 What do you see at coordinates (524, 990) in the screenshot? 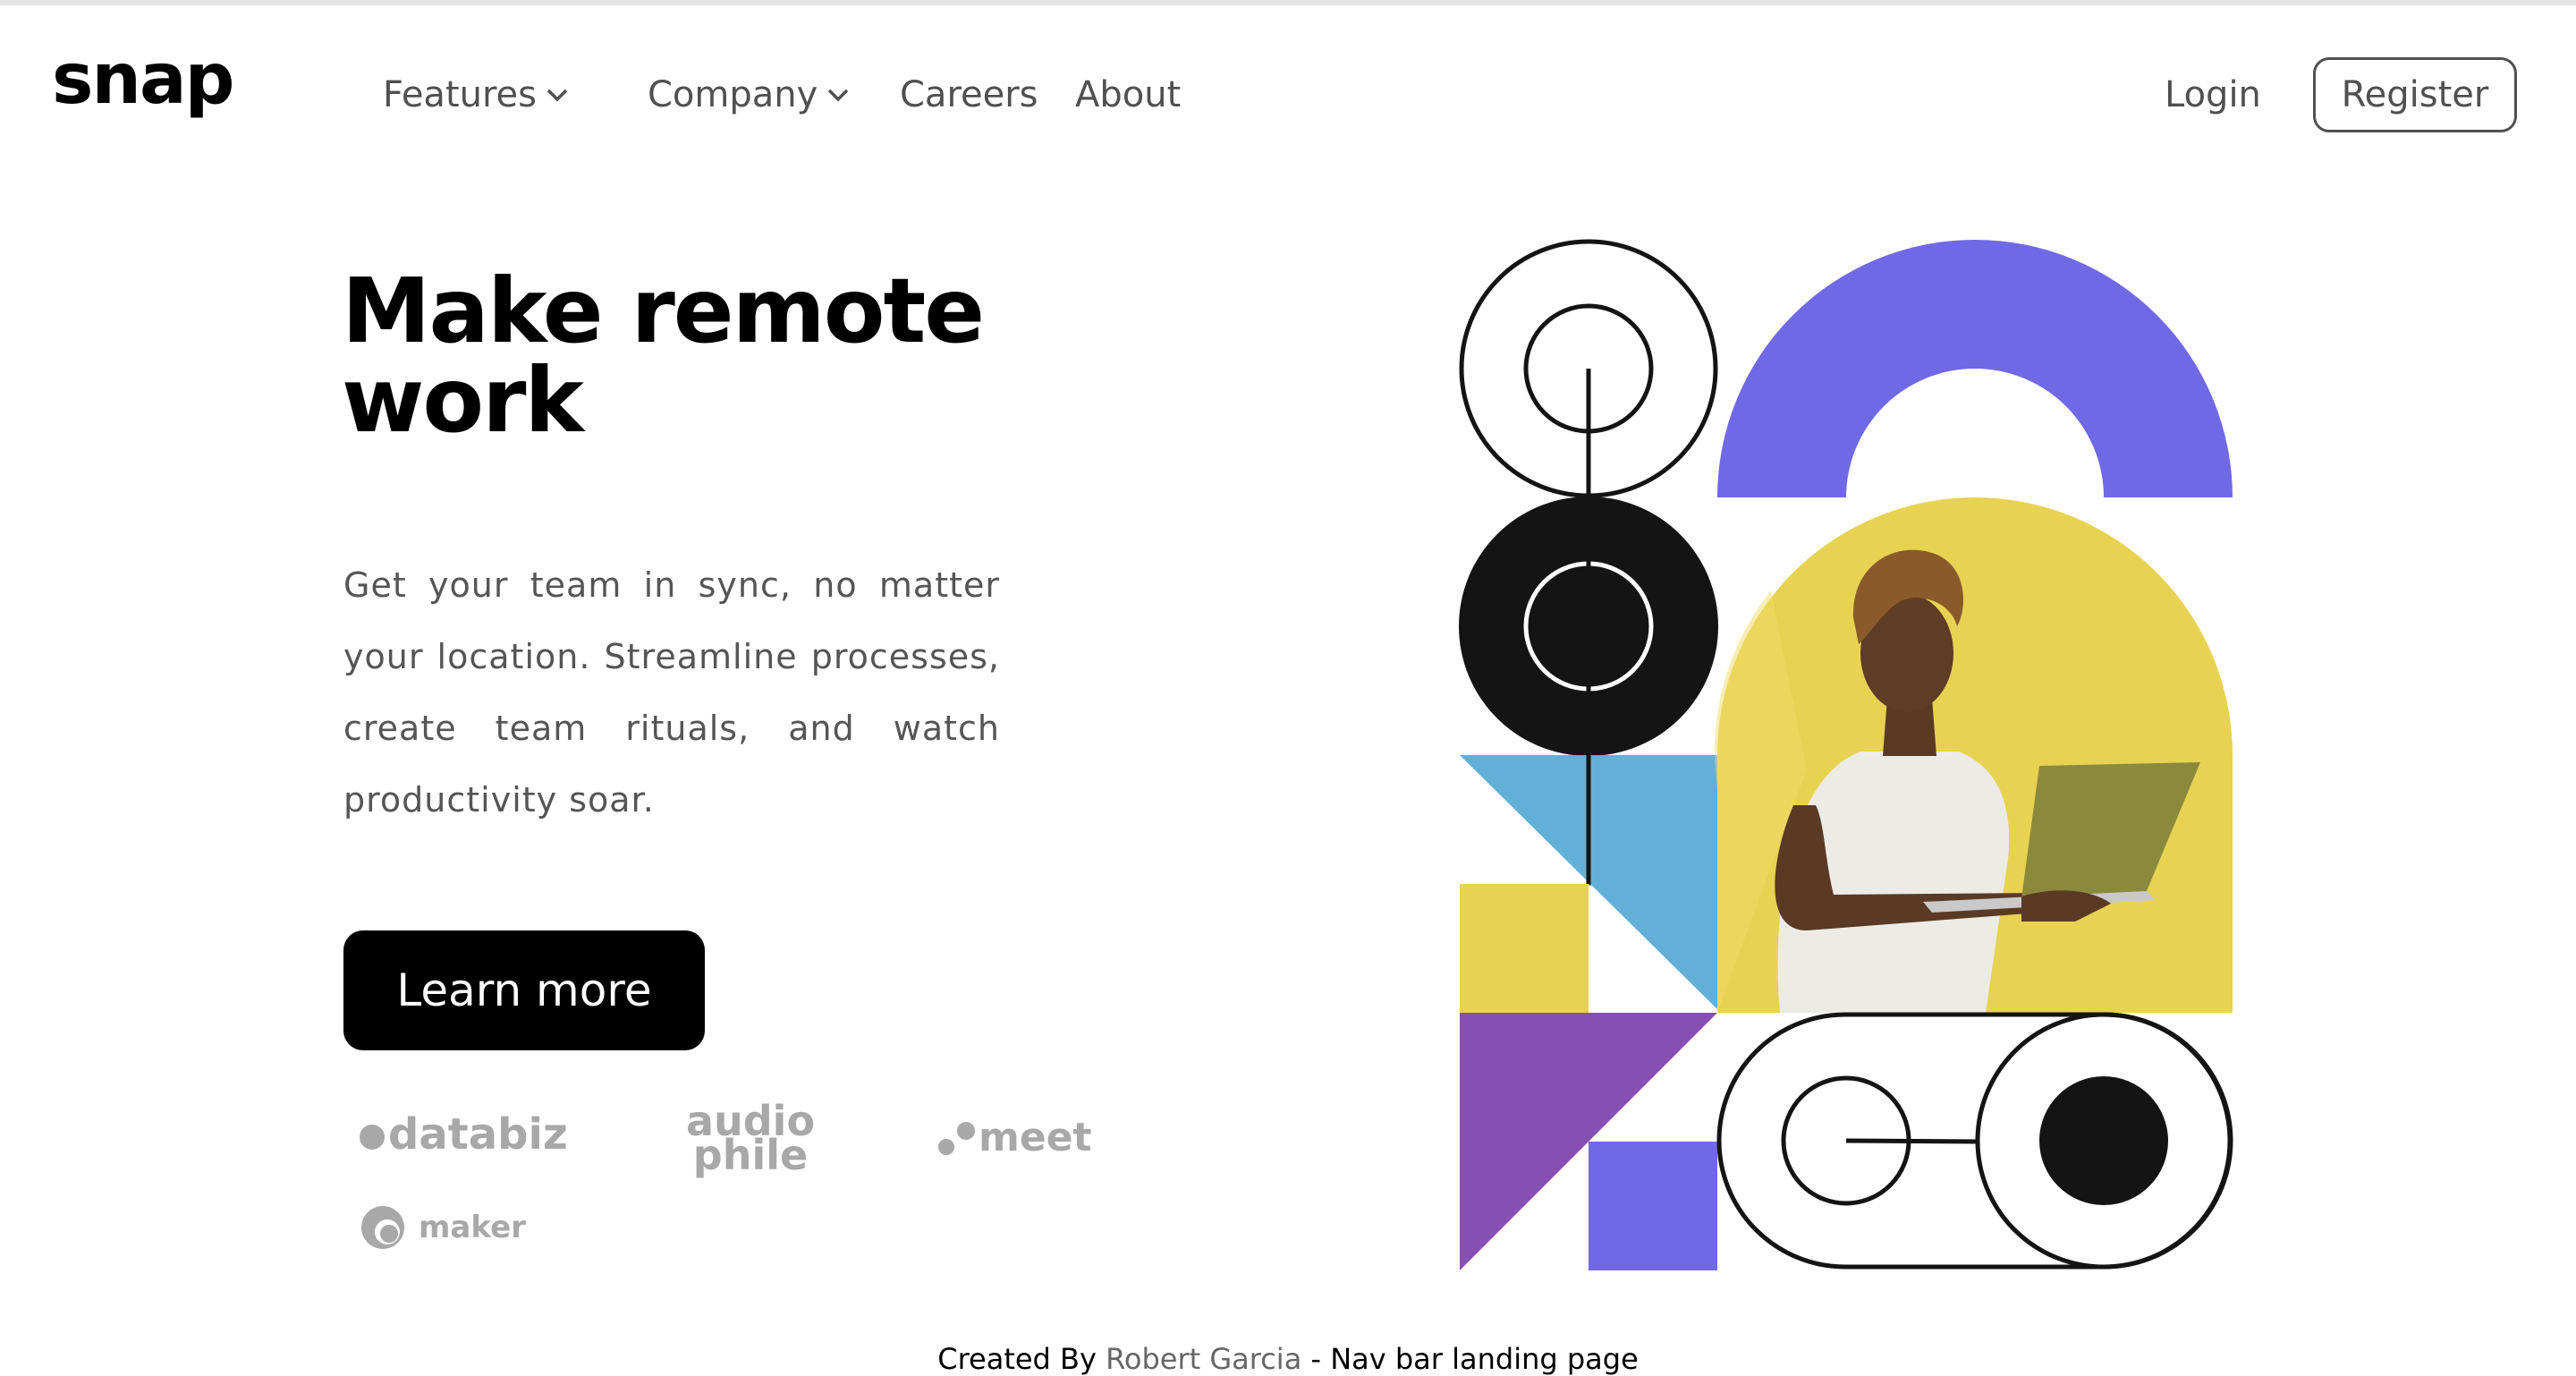
I see `learn-more-button: Learn more` at bounding box center [524, 990].